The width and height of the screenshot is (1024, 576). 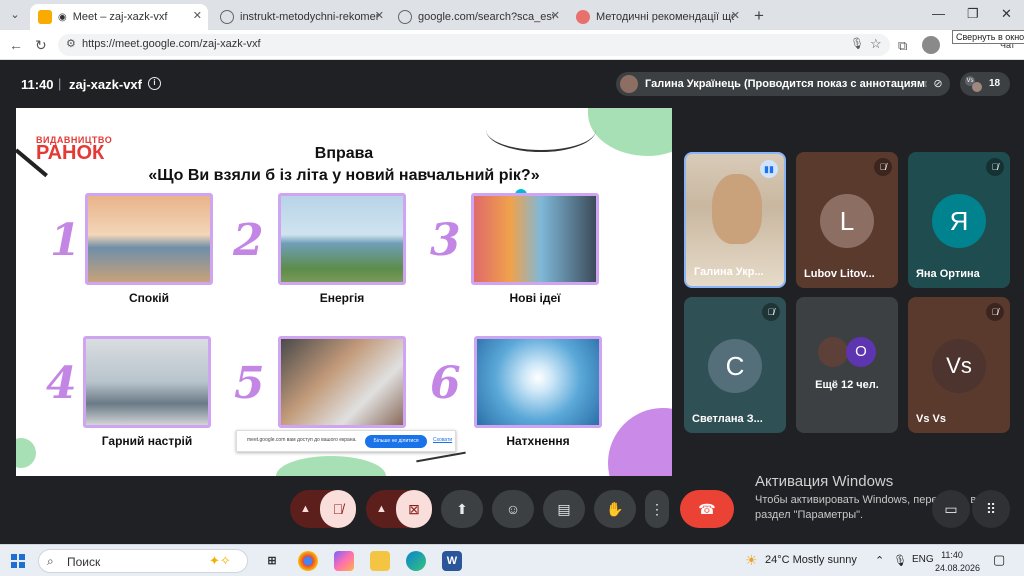 I want to click on taskbar-clock: 11:40 24.08.2026, so click(x=957, y=562).